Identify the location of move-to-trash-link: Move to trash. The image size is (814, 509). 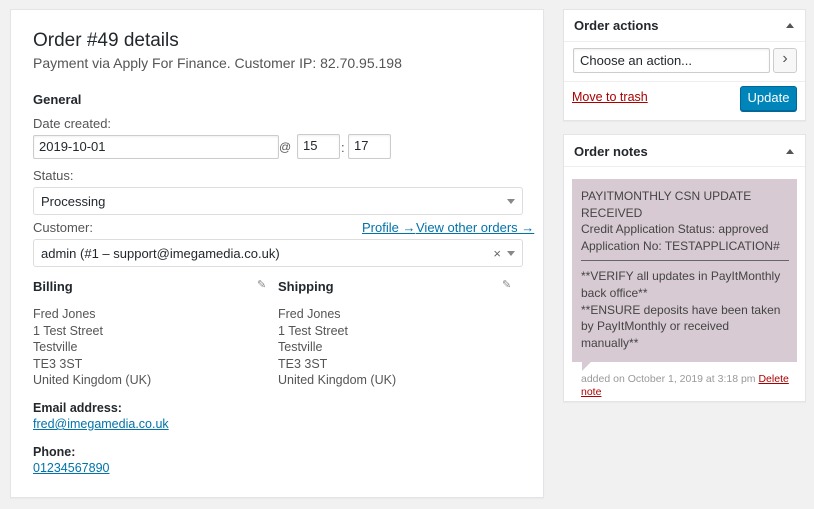
(610, 97).